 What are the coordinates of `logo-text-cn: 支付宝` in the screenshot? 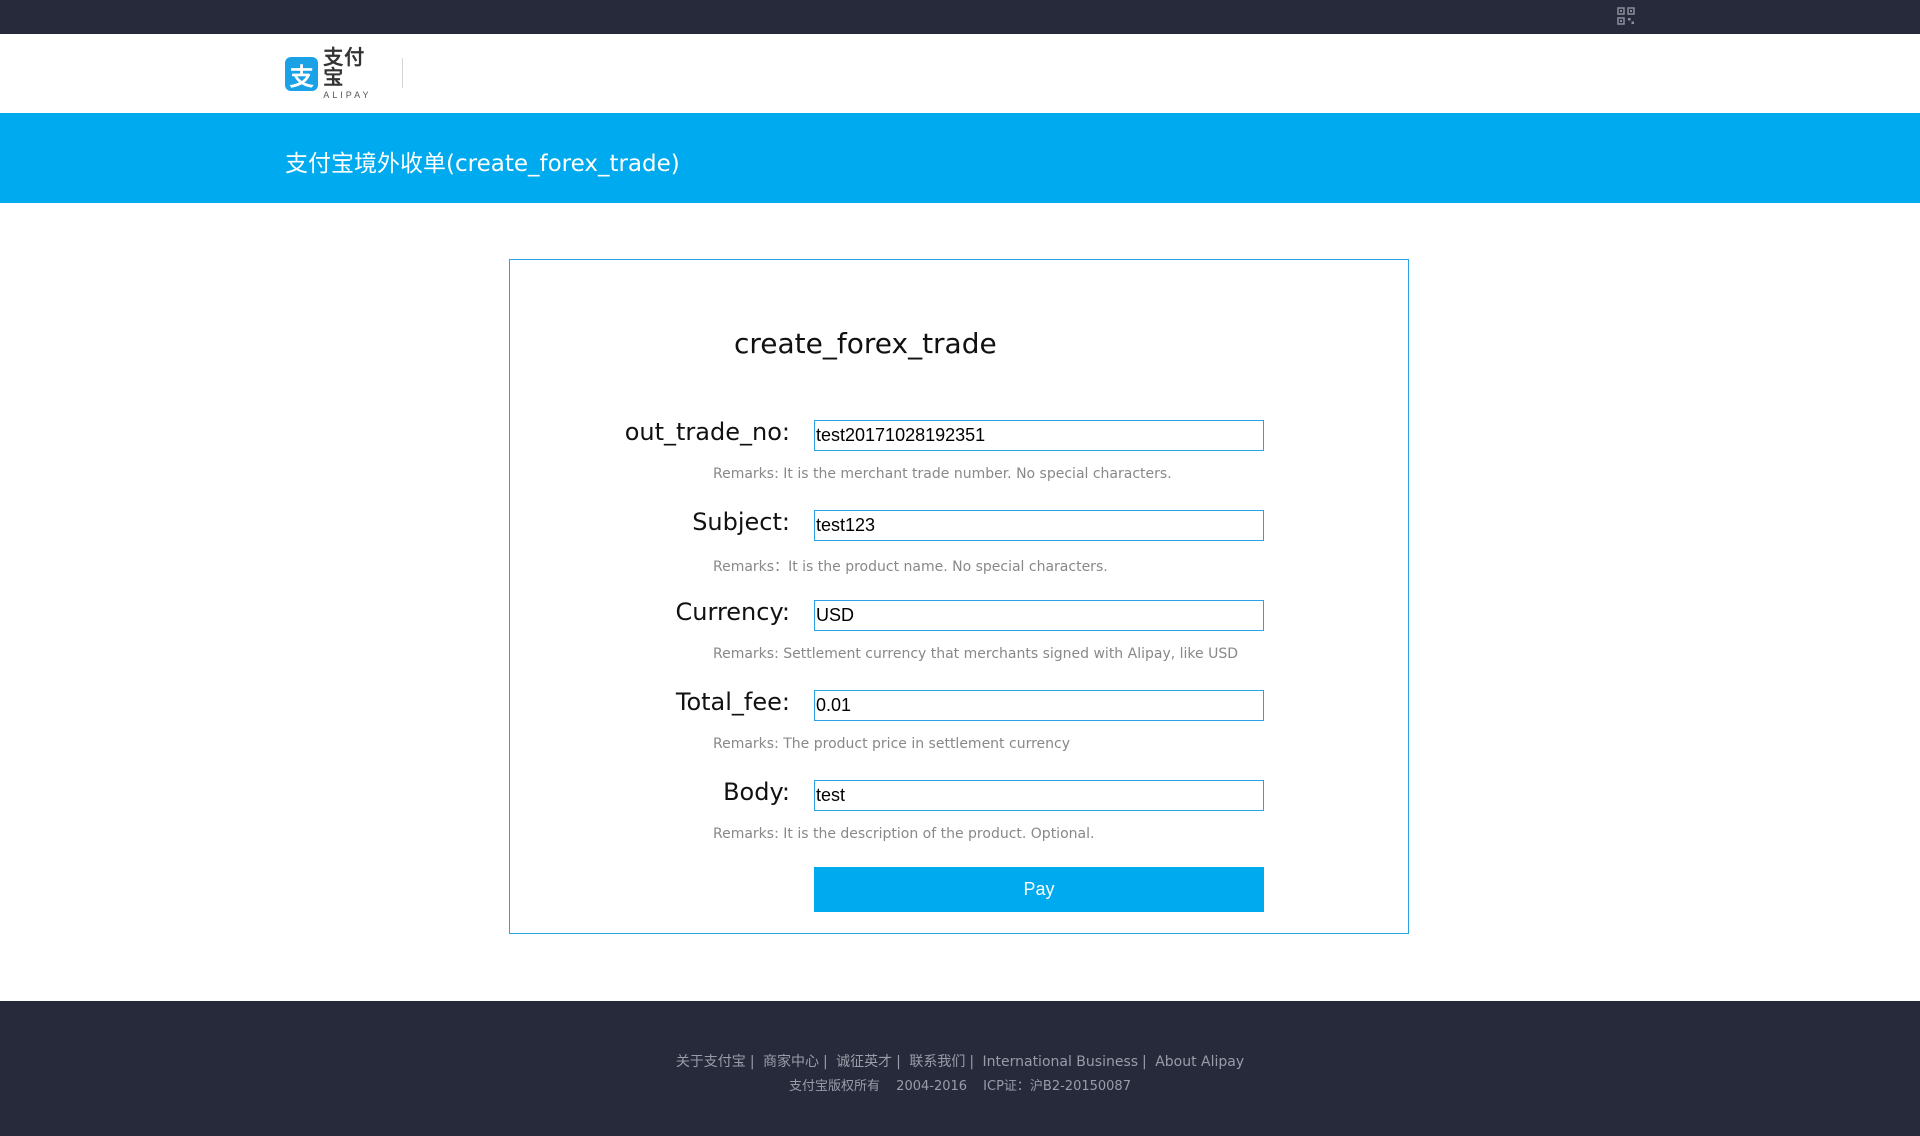 It's located at (344, 68).